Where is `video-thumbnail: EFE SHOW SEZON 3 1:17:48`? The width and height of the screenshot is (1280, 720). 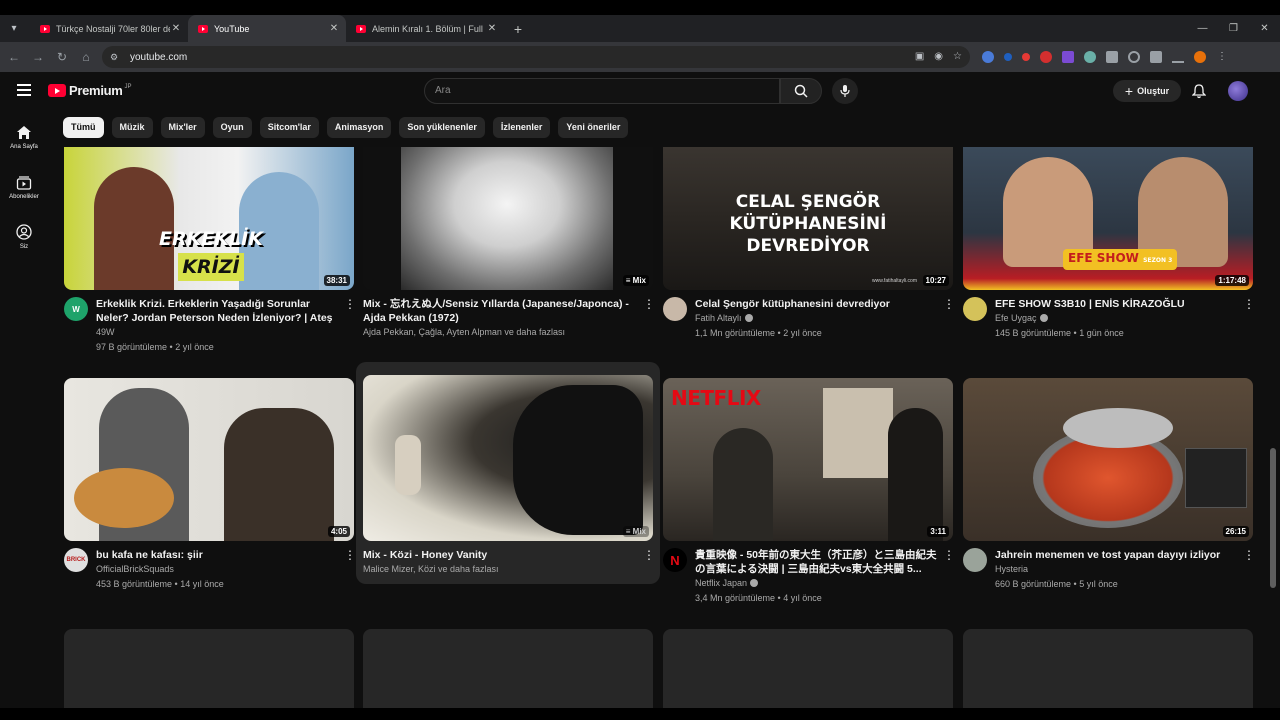
video-thumbnail: EFE SHOW SEZON 3 1:17:48 is located at coordinates (1108, 218).